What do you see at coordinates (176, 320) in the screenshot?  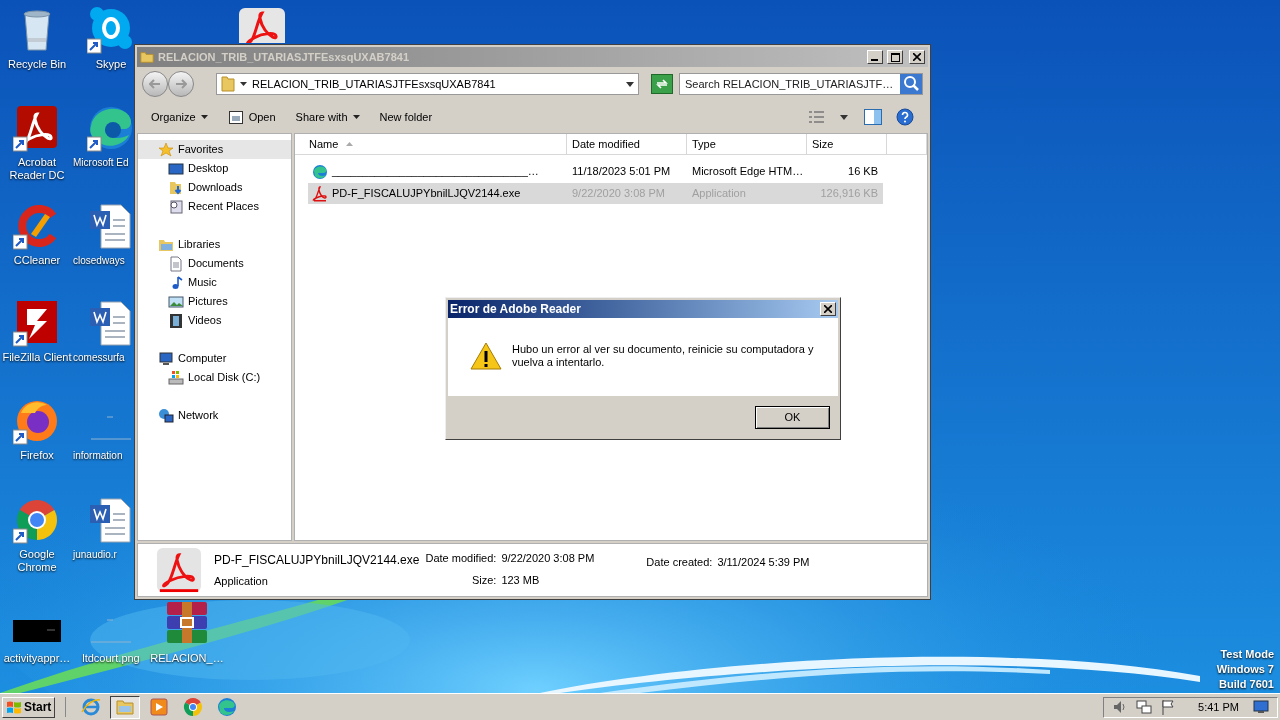 I see `film-icon` at bounding box center [176, 320].